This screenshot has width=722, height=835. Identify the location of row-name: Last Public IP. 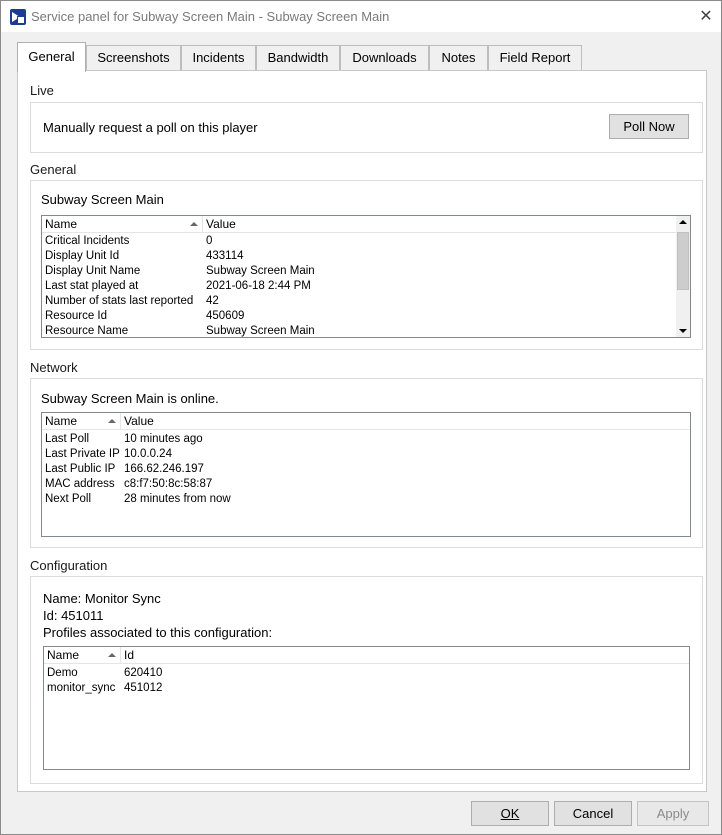
(80, 469).